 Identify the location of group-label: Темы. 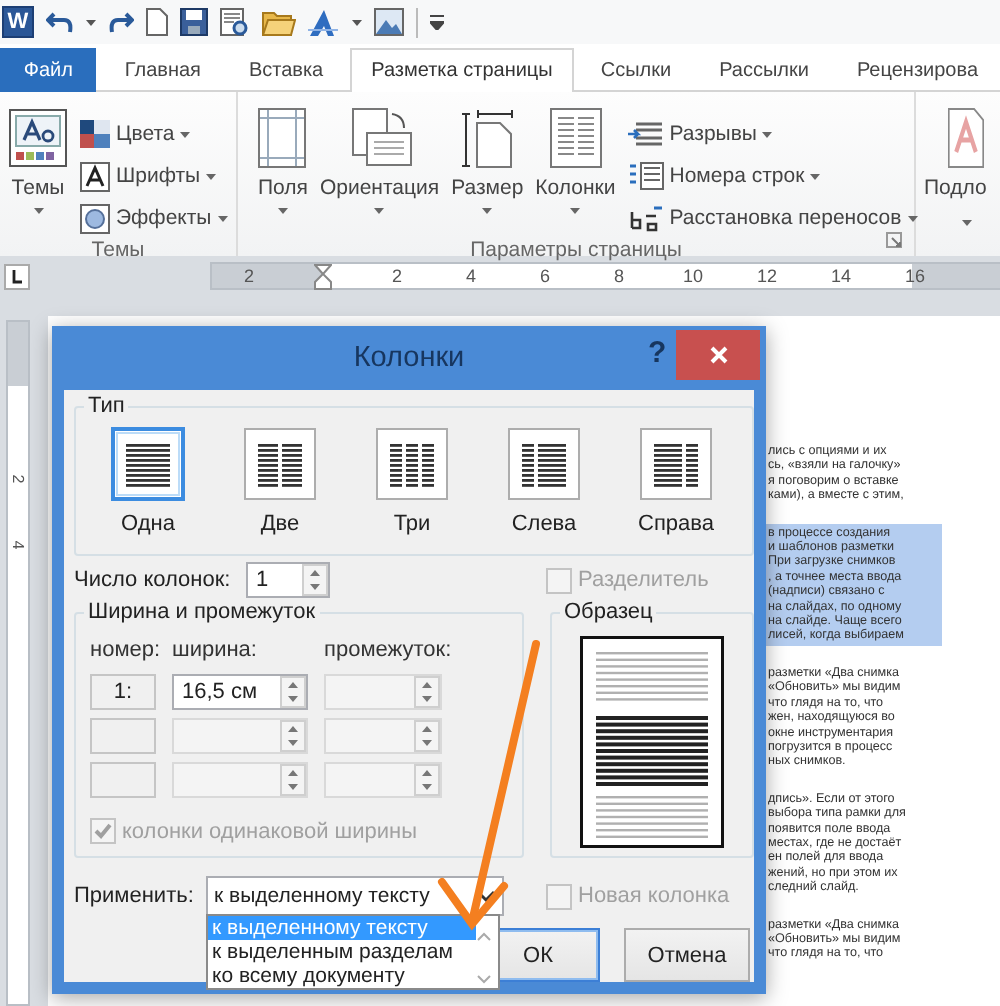
(118, 250).